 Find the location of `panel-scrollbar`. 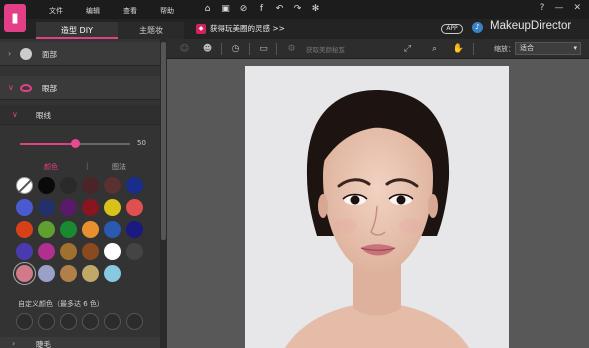

panel-scrollbar is located at coordinates (163, 193).